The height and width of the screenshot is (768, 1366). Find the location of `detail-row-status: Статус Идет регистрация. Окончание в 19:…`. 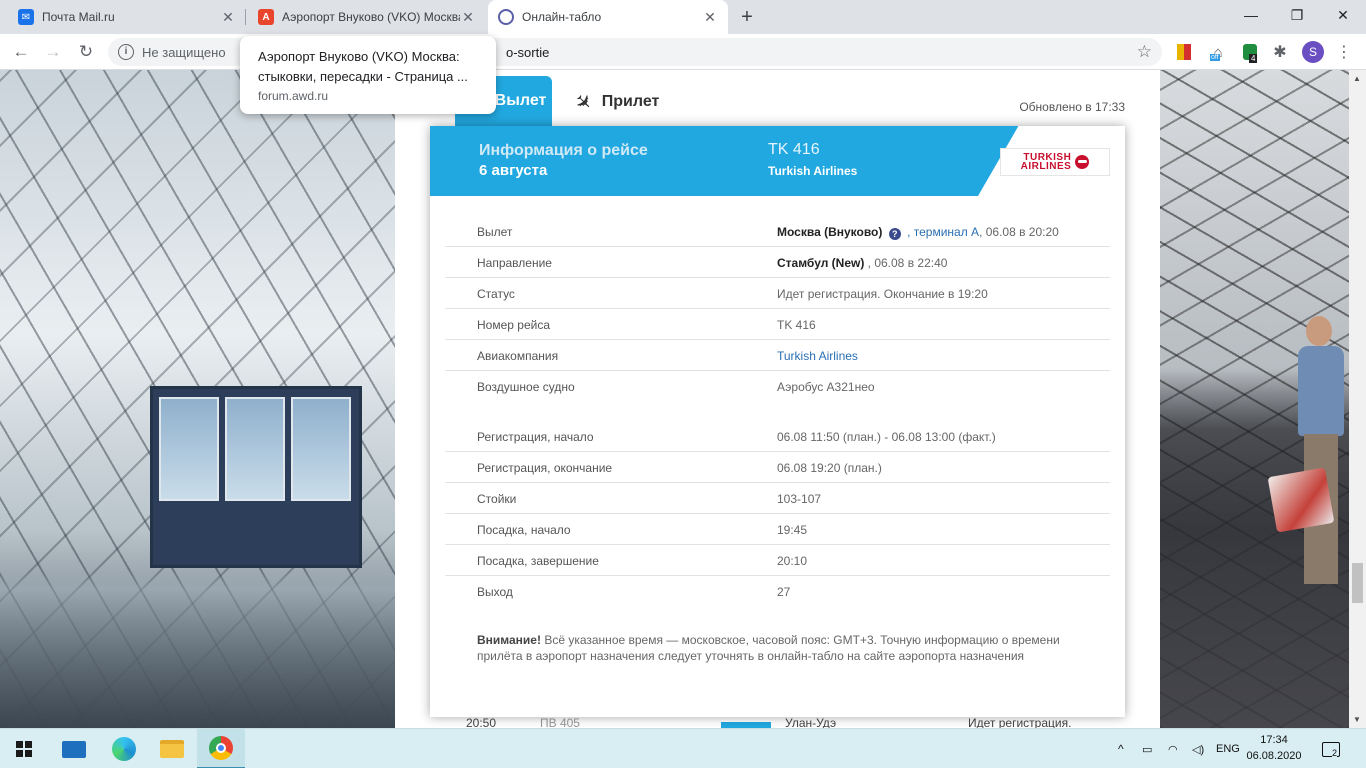

detail-row-status: Статус Идет регистрация. Окончание в 19:… is located at coordinates (777, 293).